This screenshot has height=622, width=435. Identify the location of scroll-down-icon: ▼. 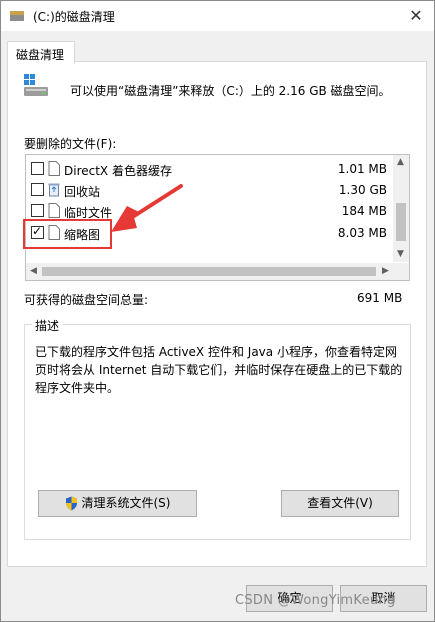
(400, 254).